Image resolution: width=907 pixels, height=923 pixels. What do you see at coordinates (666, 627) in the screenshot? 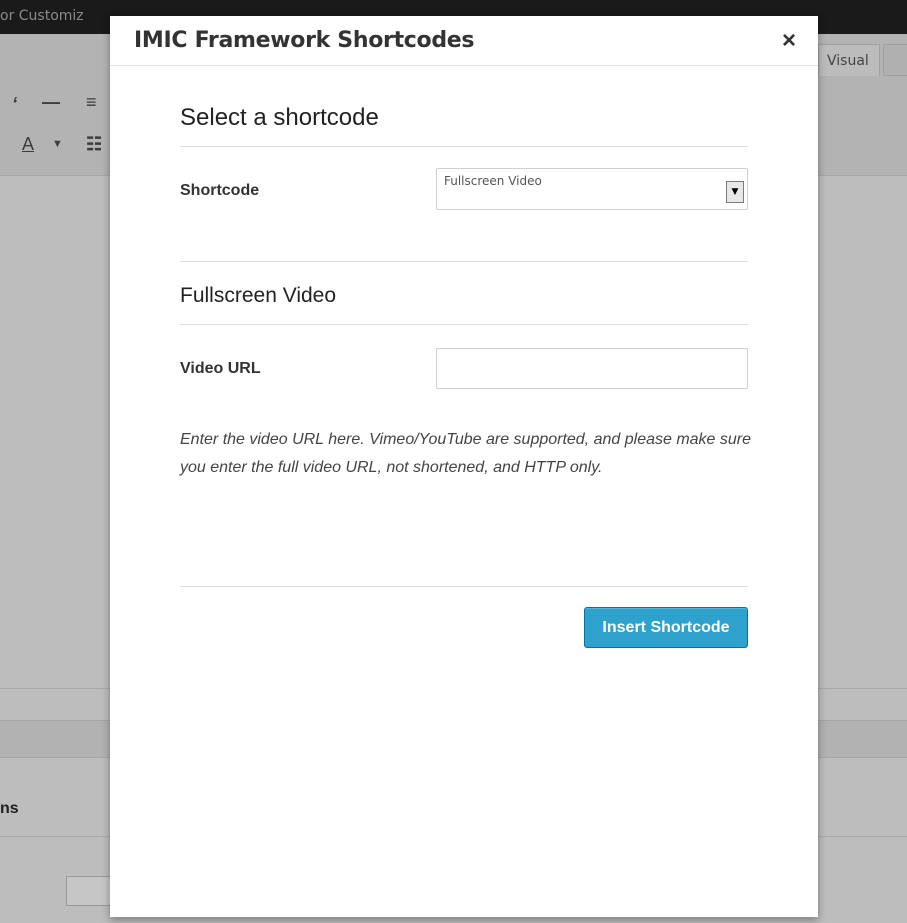
I see `insert-shortcode-button: Insert Shortcode` at bounding box center [666, 627].